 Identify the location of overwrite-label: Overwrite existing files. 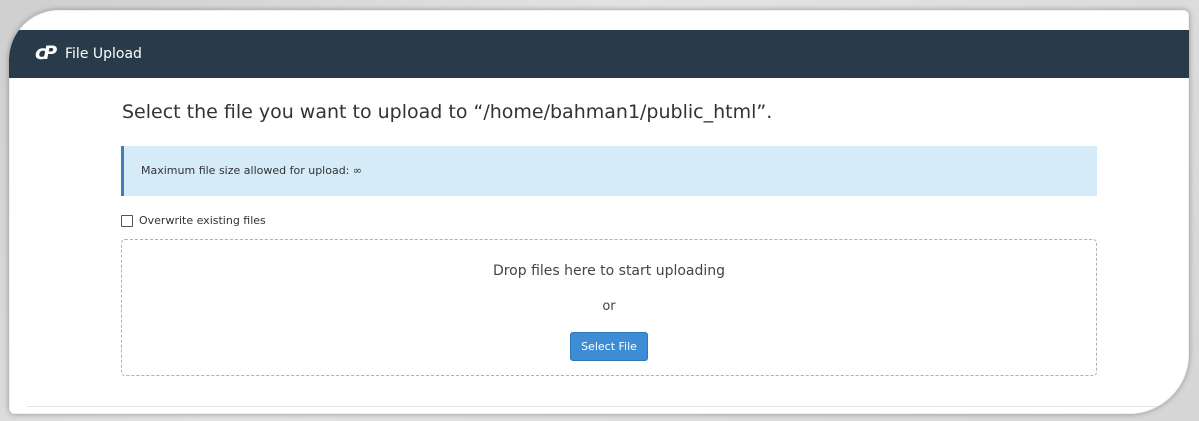
(202, 220).